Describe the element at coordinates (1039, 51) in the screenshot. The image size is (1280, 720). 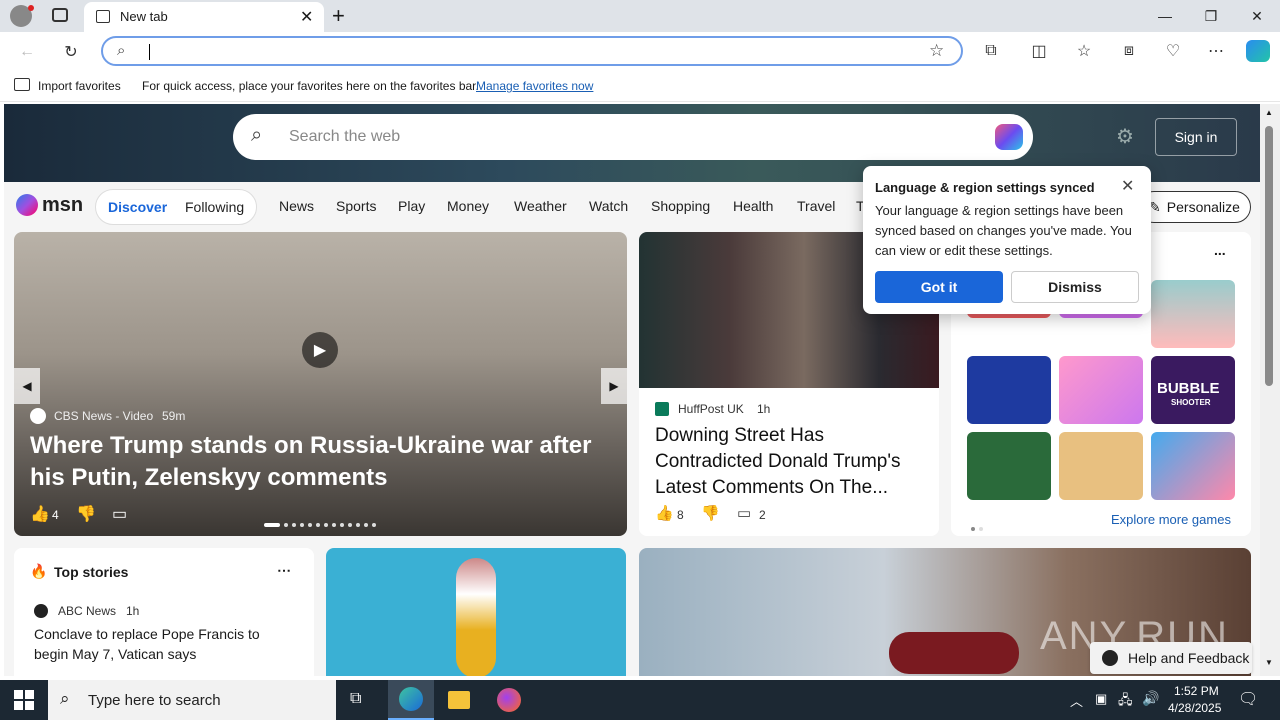
I see `split-screen-icon: ◫` at that location.